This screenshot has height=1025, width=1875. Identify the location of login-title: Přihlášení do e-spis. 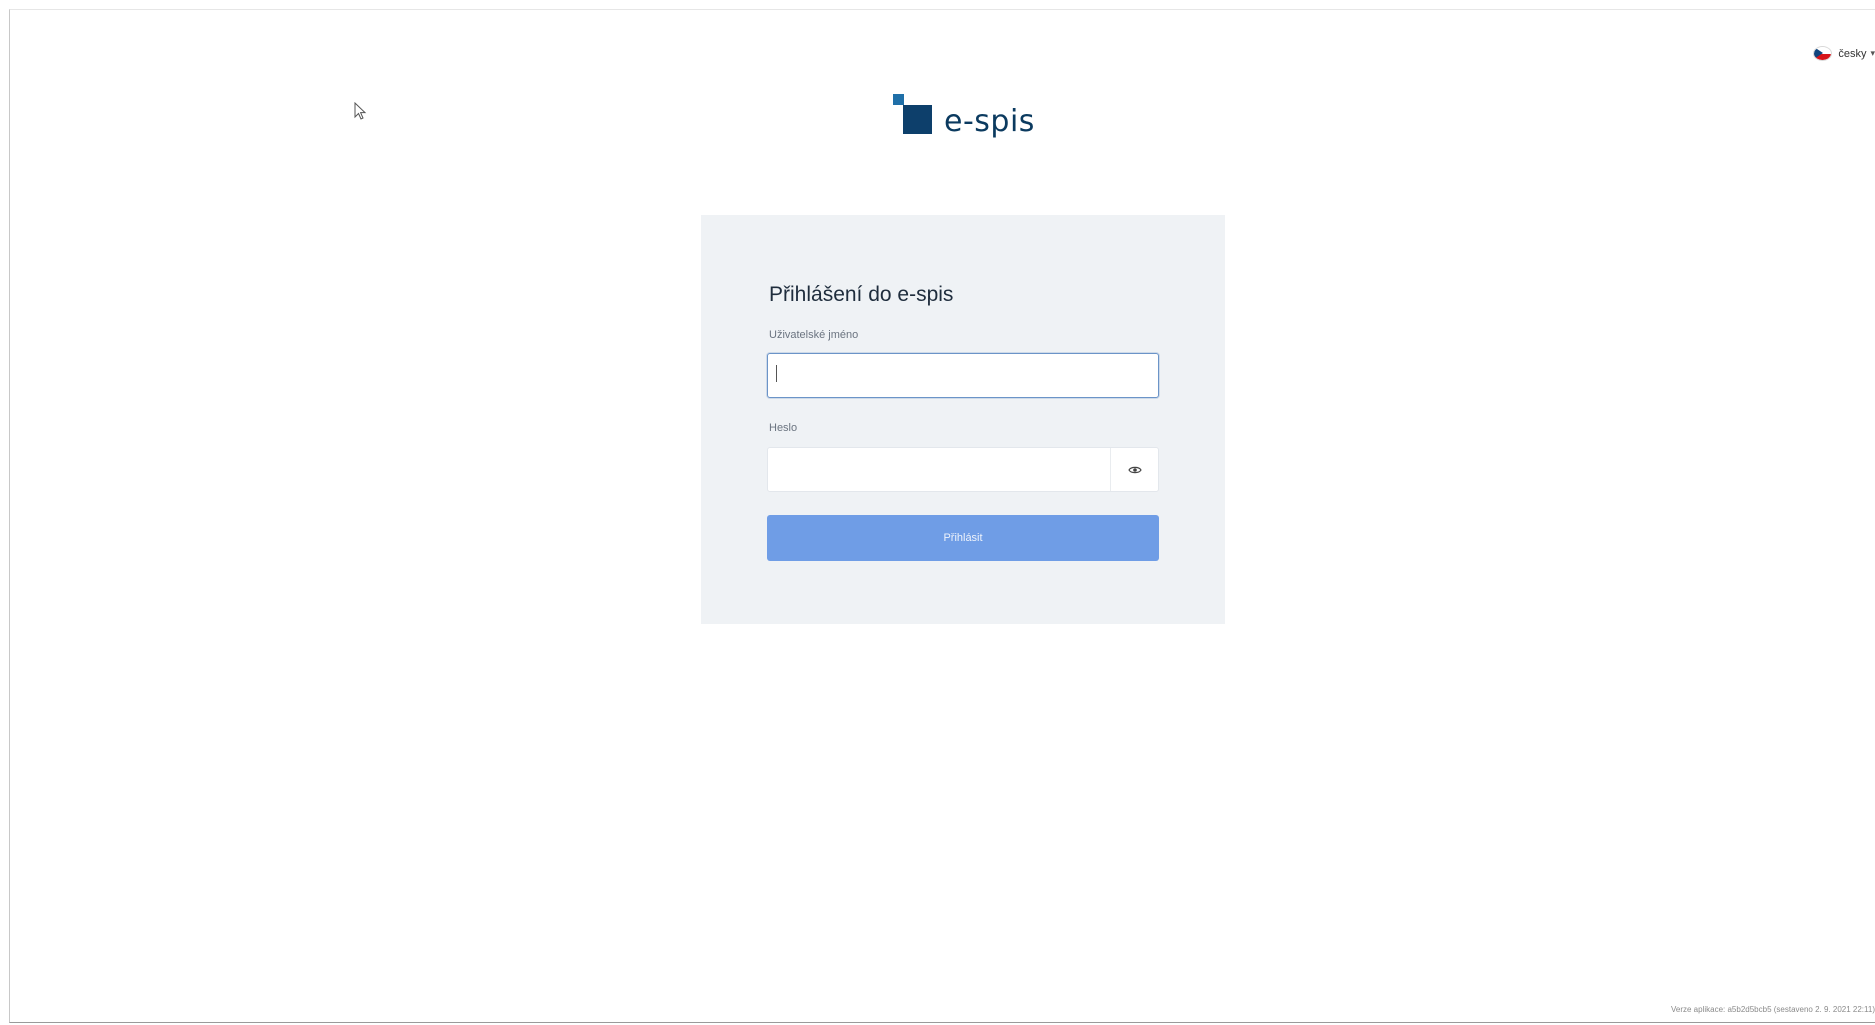
(861, 294).